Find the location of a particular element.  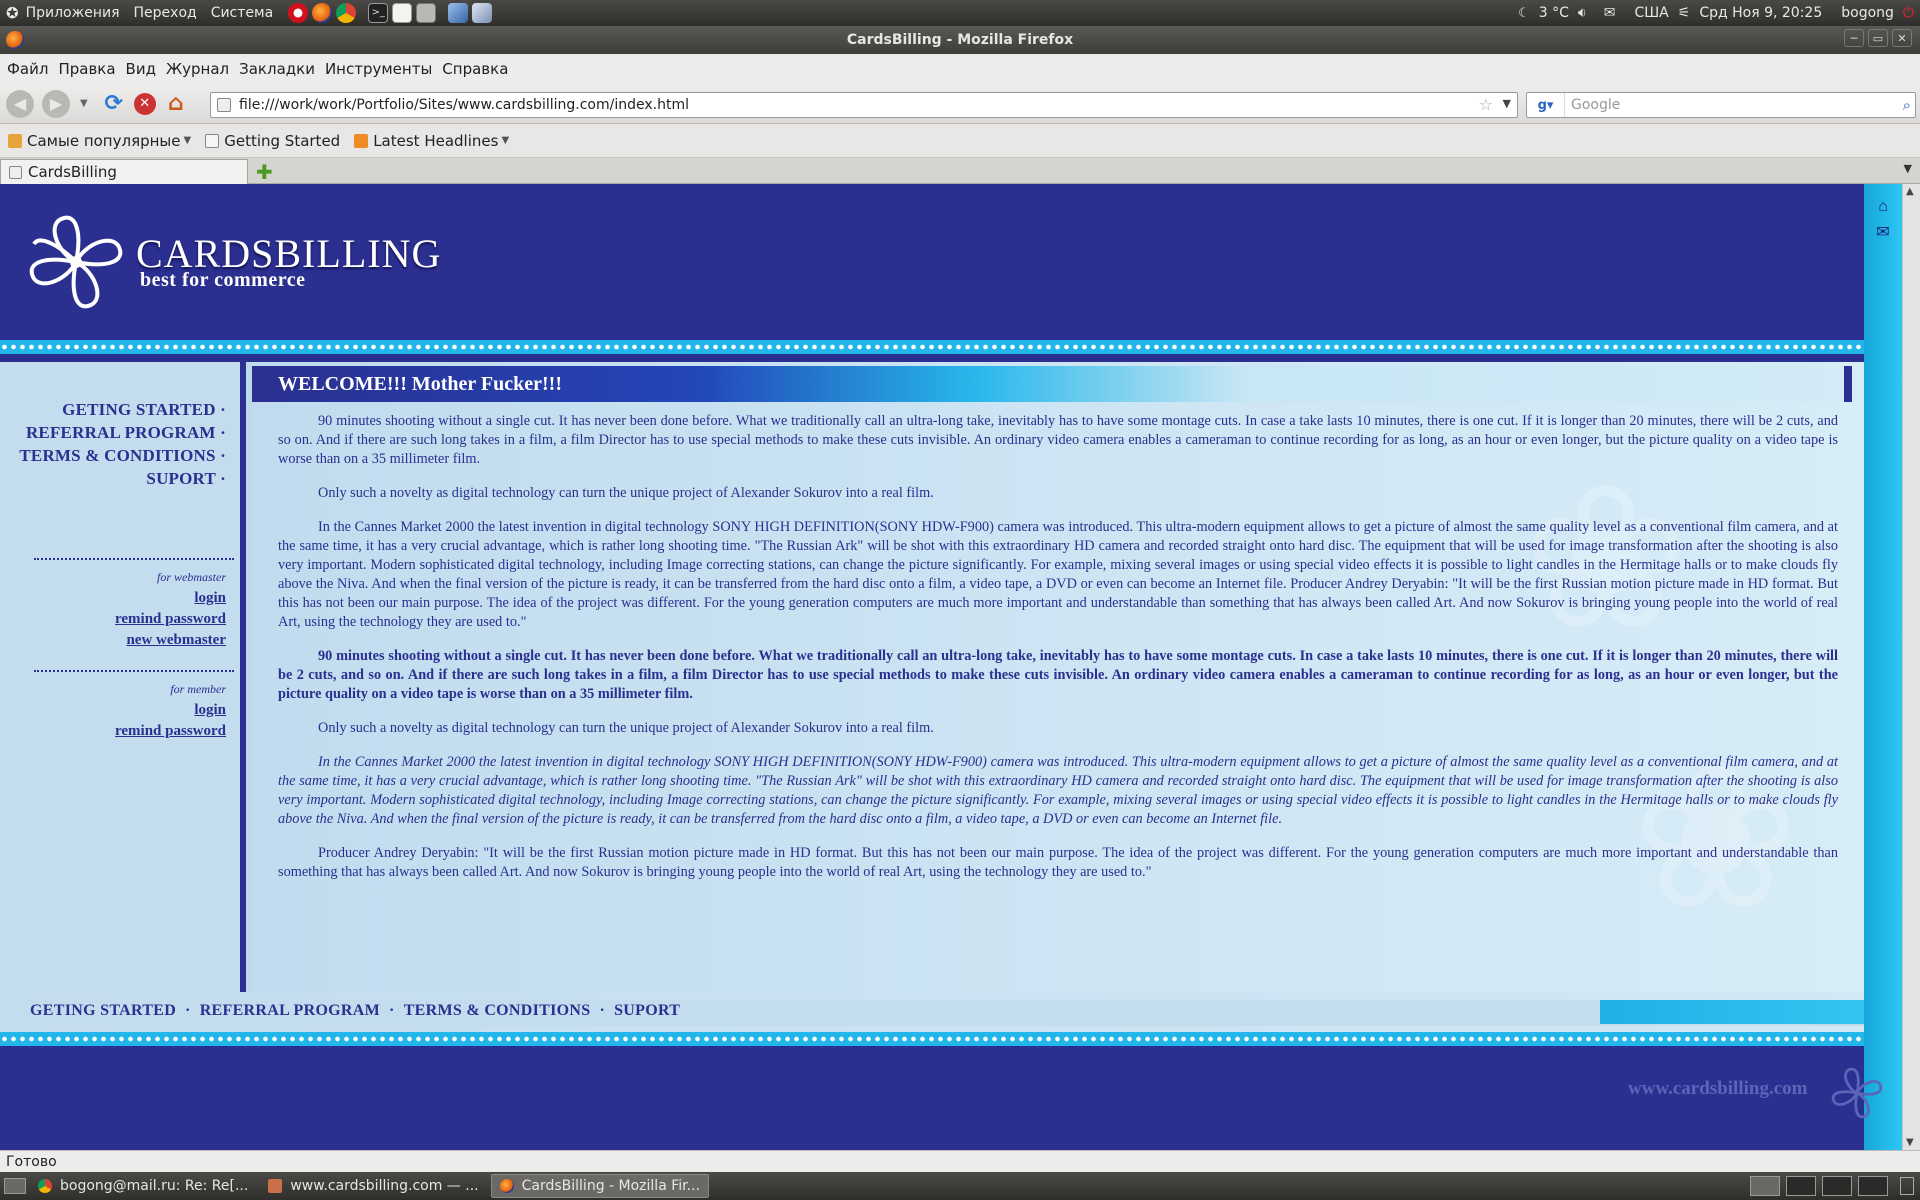

forward-icon: ▶ is located at coordinates (56, 103).